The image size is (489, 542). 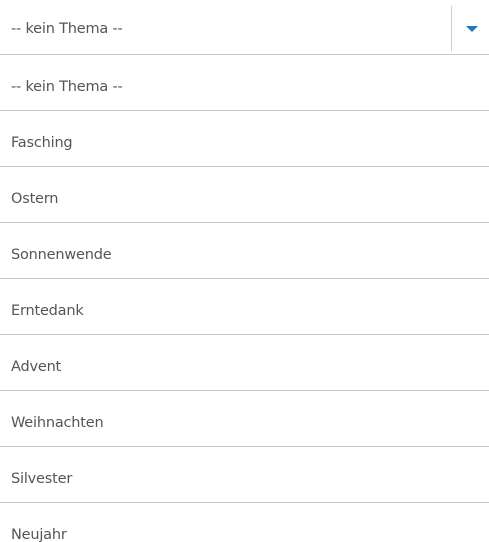 I want to click on dropdown-toggle-button, so click(x=470, y=27).